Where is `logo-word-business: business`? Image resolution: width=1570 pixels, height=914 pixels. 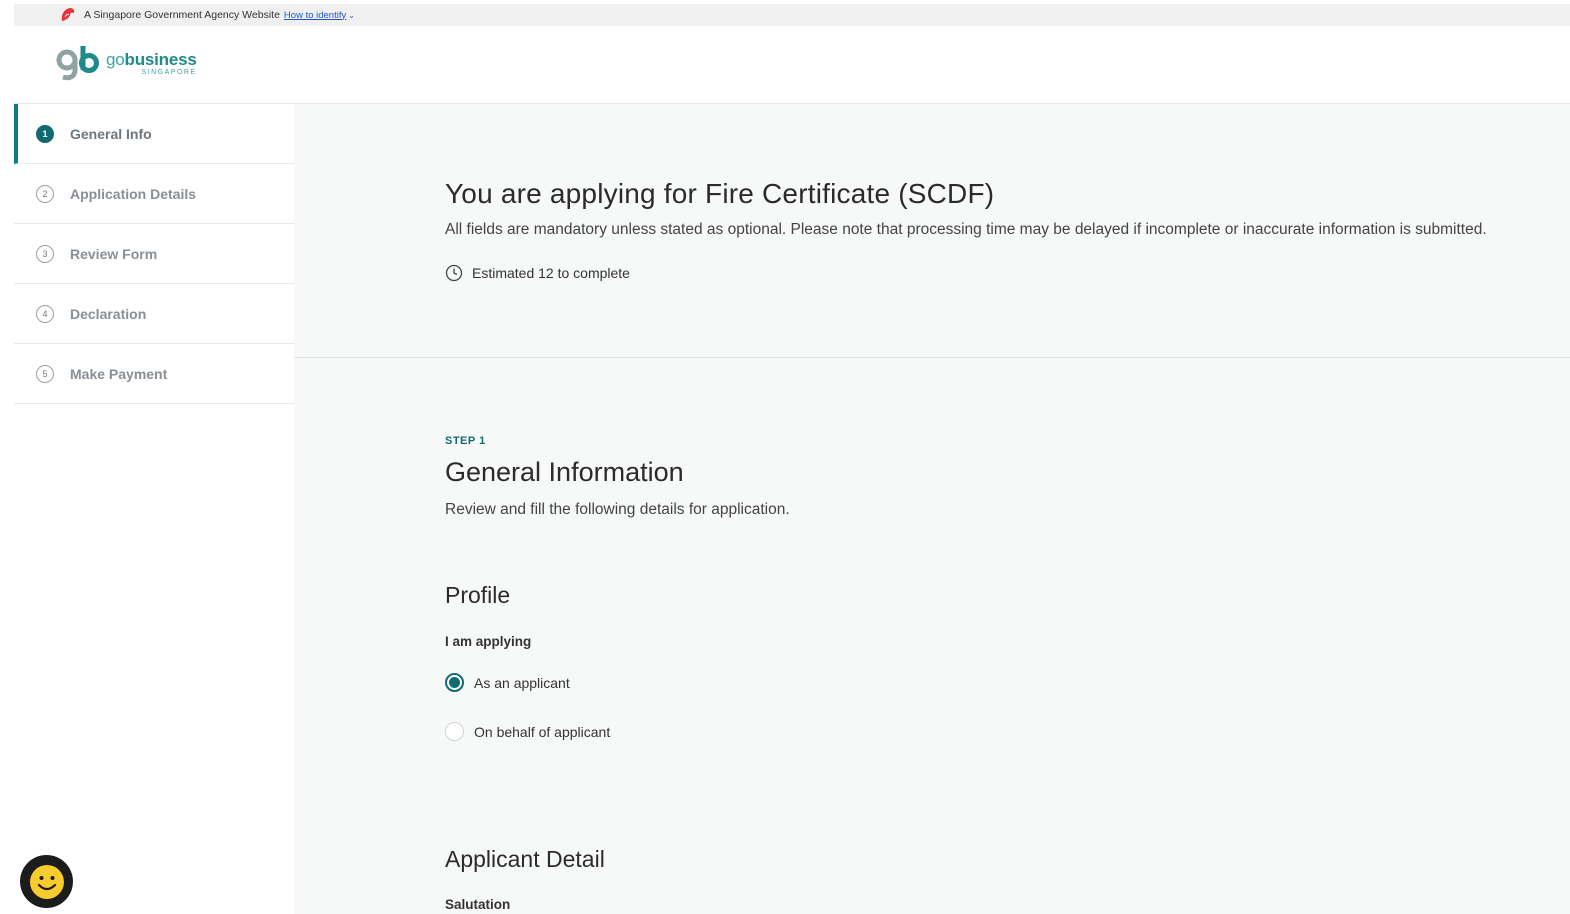
logo-word-business: business is located at coordinates (160, 59).